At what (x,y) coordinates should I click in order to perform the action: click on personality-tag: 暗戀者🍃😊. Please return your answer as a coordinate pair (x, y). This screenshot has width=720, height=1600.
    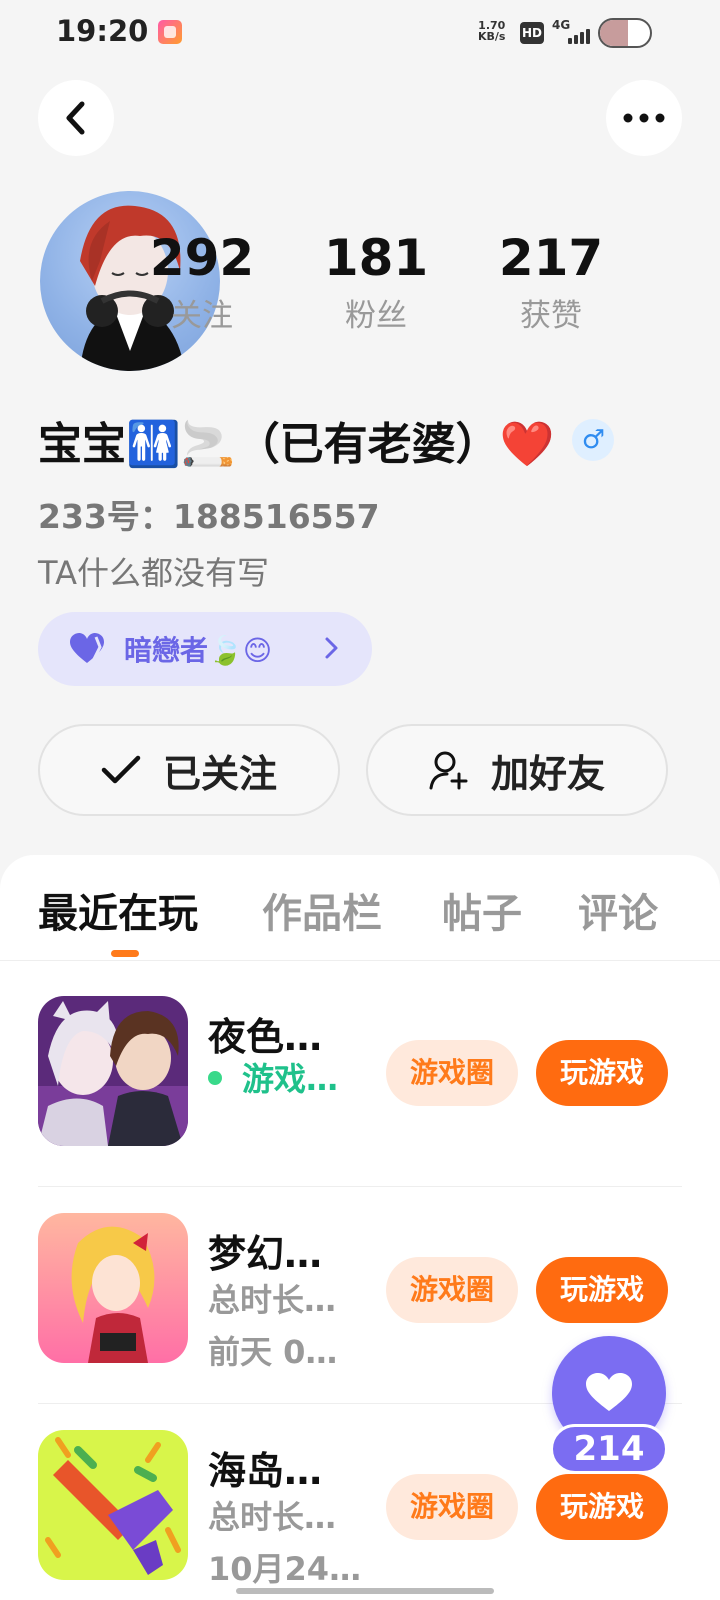
    Looking at the image, I should click on (205, 649).